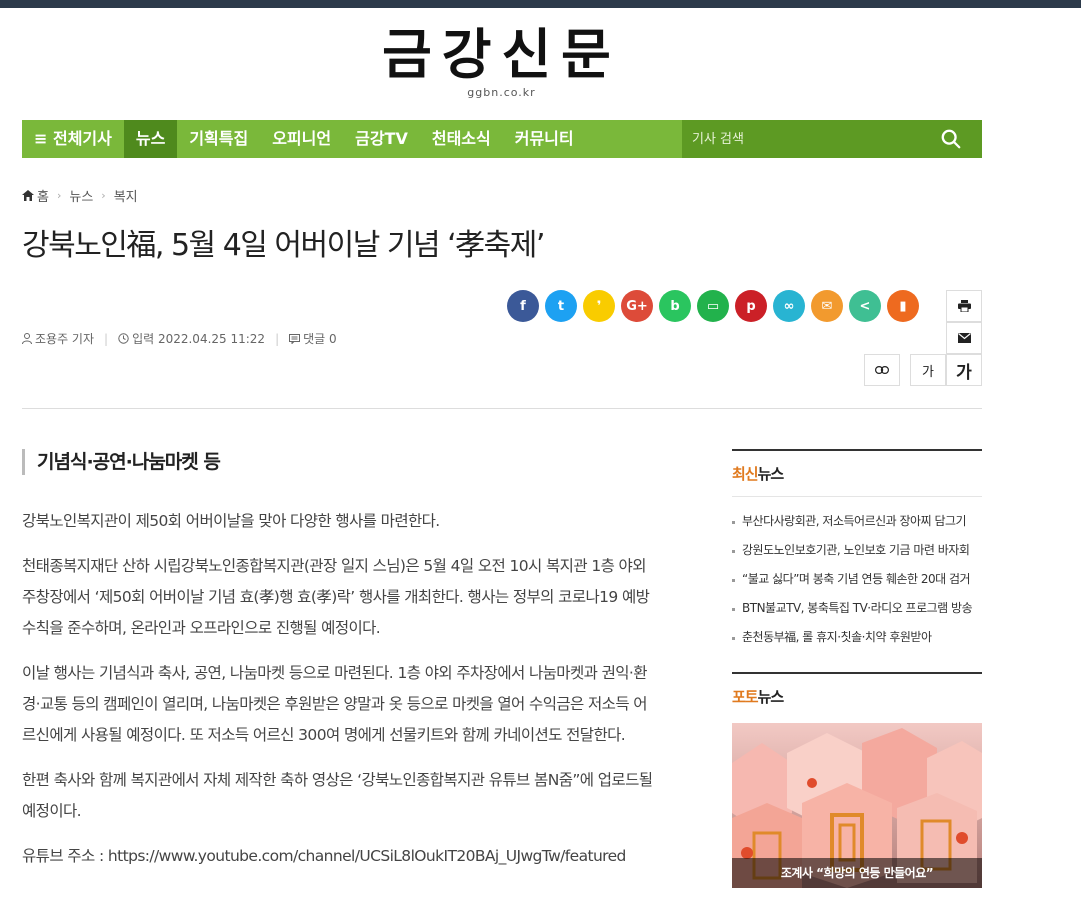  I want to click on email-button, so click(964, 338).